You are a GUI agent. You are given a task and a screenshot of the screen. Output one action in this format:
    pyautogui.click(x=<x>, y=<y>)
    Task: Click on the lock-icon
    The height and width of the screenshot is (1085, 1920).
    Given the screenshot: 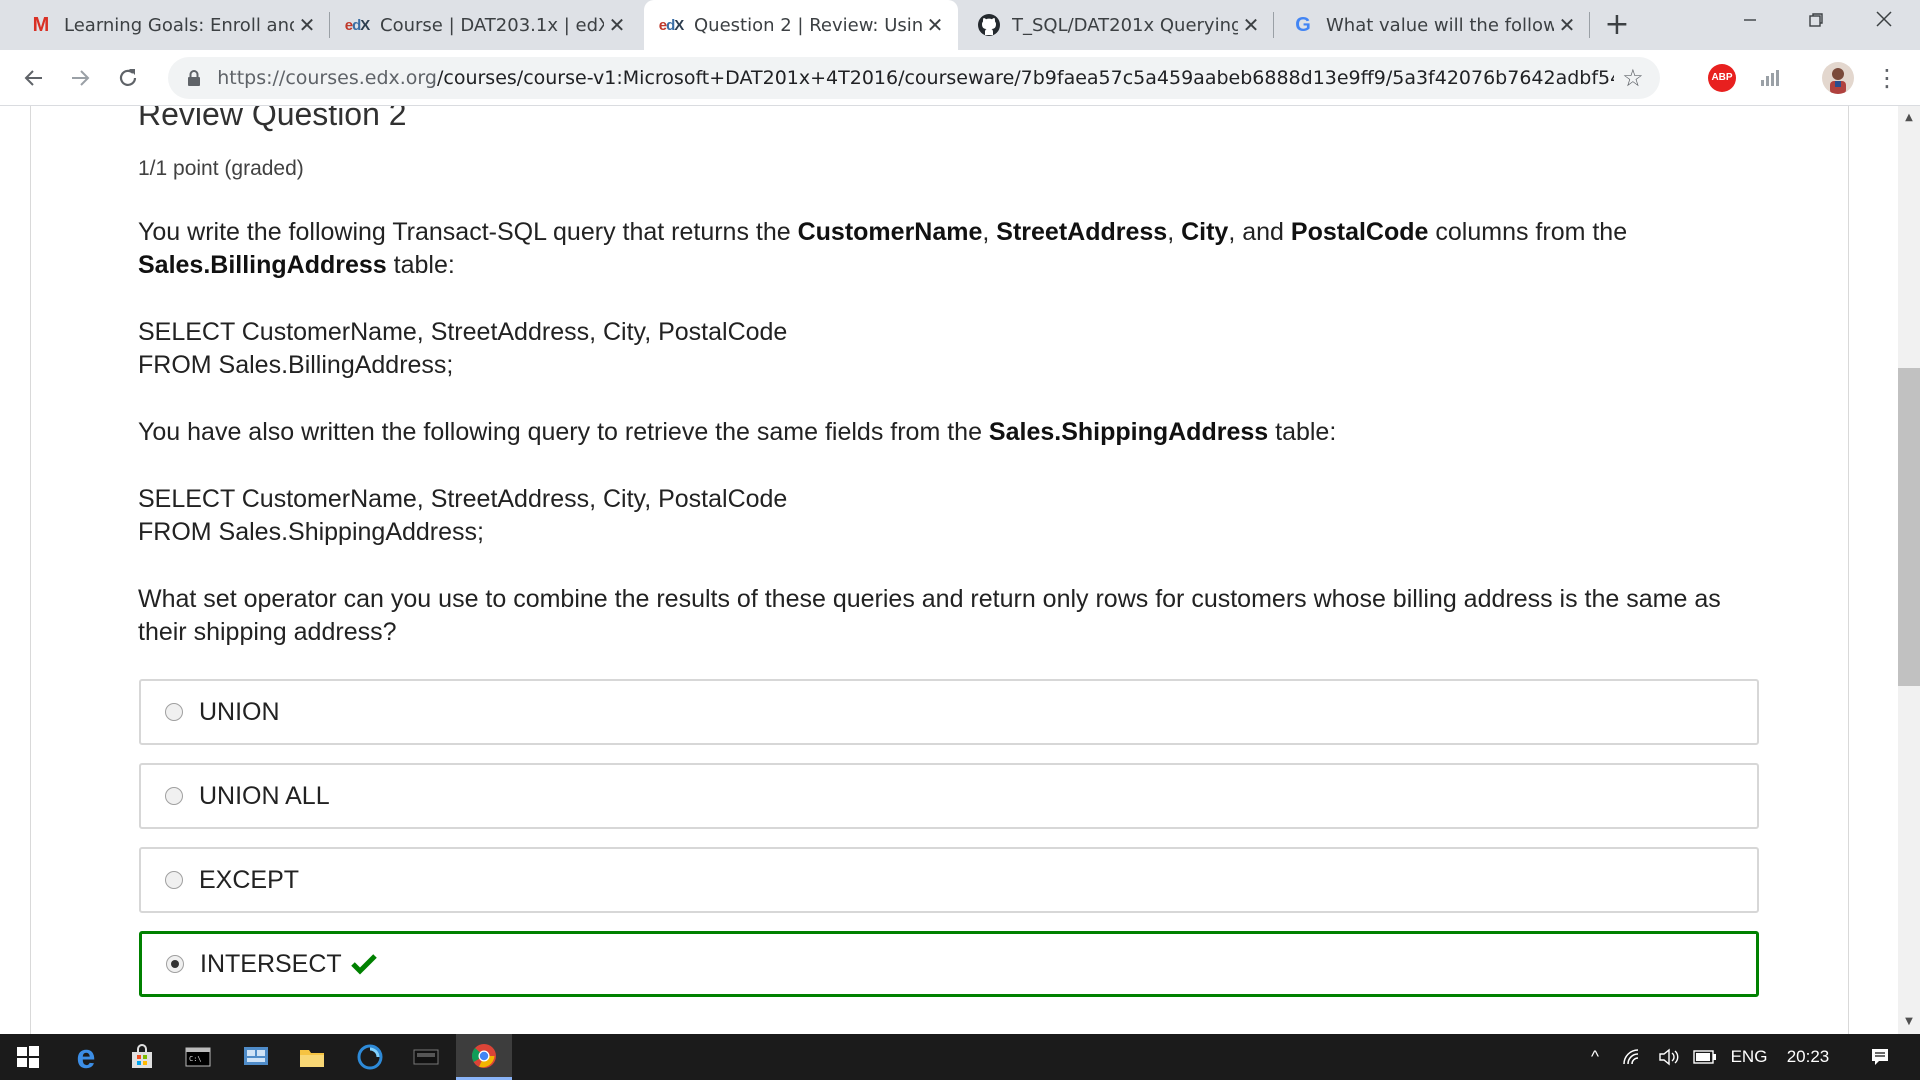 What is the action you would take?
    pyautogui.click(x=194, y=78)
    